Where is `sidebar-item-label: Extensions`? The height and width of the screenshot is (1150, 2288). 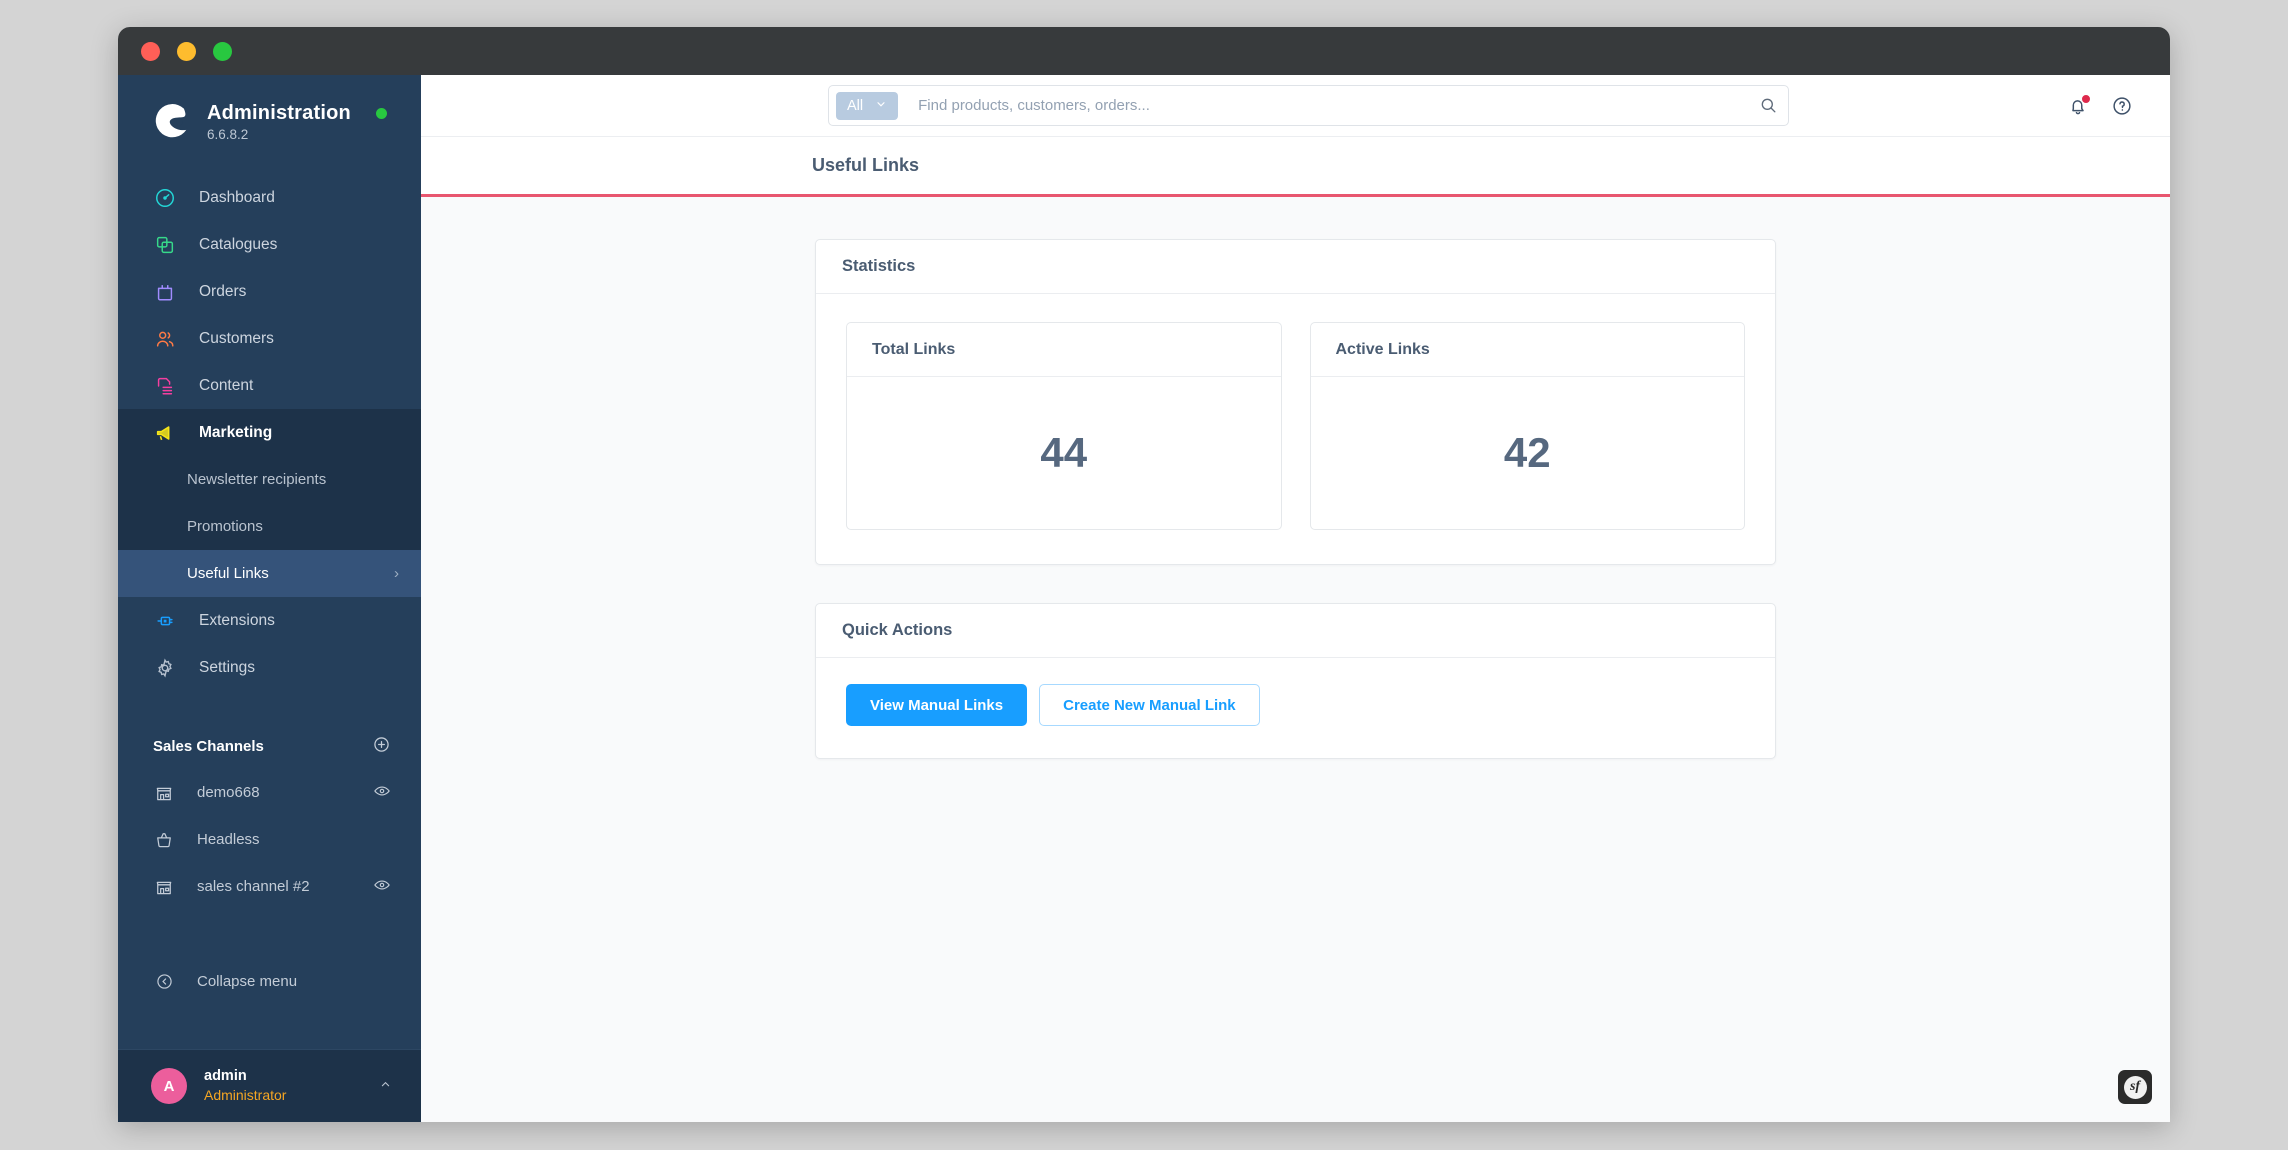 sidebar-item-label: Extensions is located at coordinates (237, 620).